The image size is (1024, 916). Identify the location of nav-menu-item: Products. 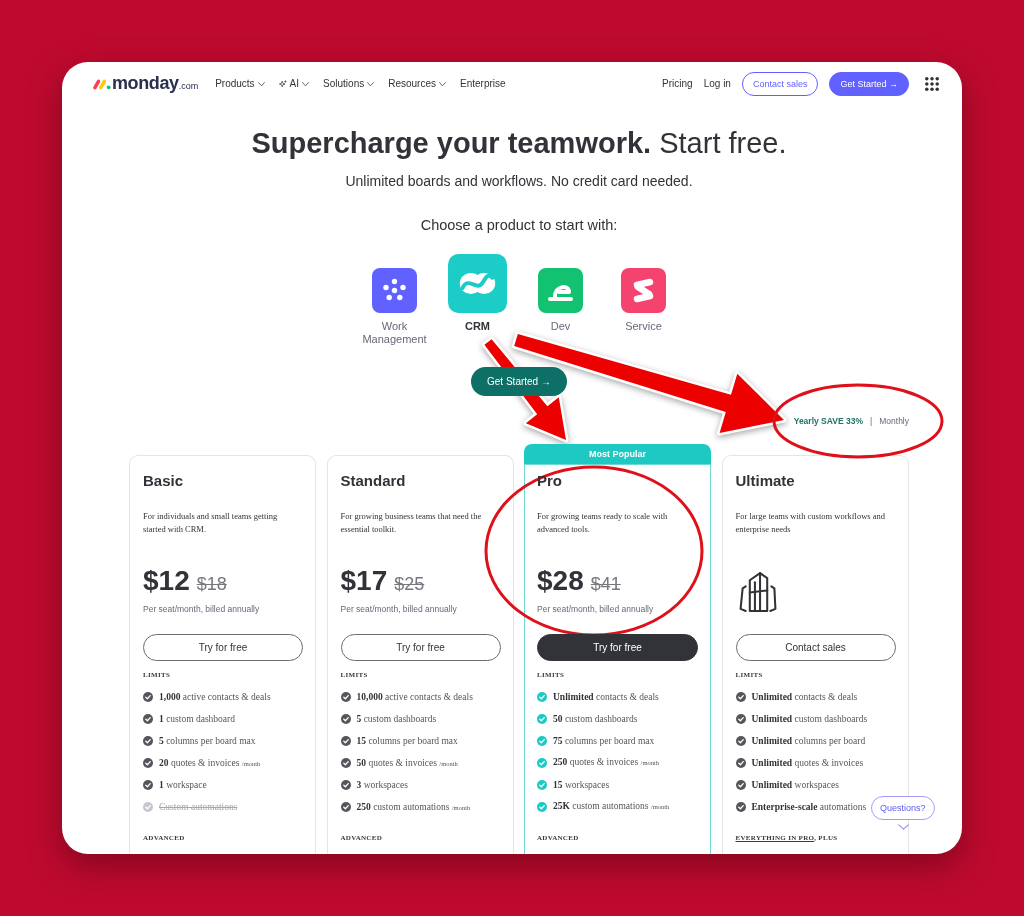
(240, 84).